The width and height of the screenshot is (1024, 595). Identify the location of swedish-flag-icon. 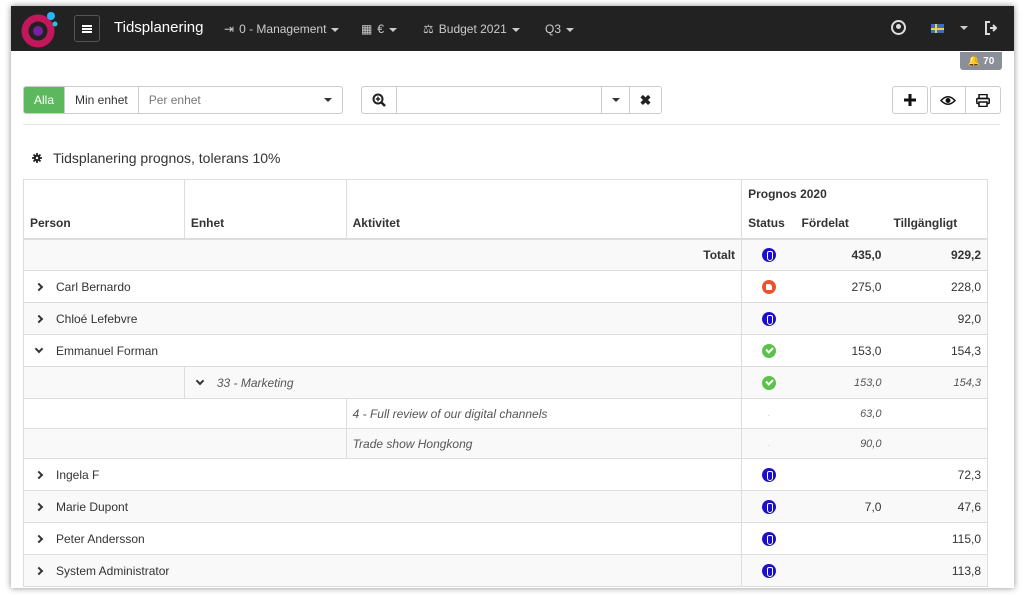
(937, 28).